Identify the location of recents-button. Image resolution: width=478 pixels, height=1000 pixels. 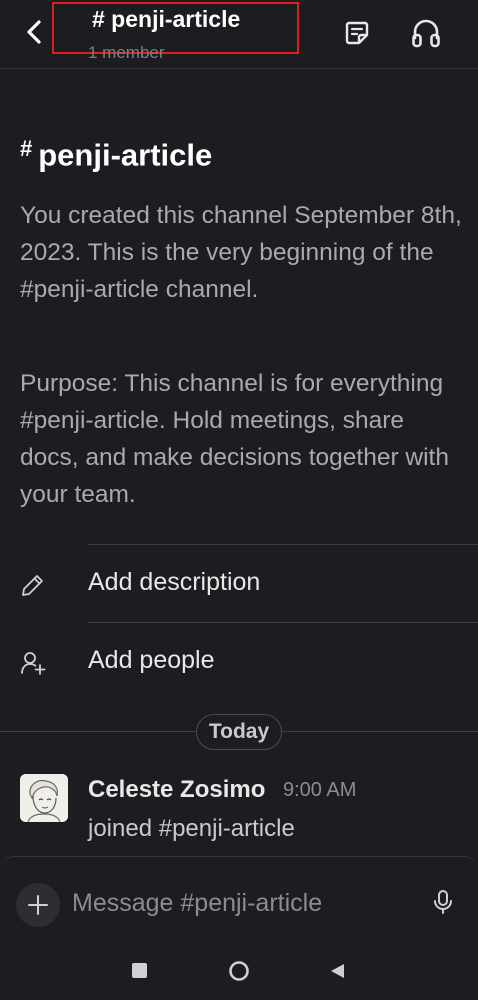
(139, 970).